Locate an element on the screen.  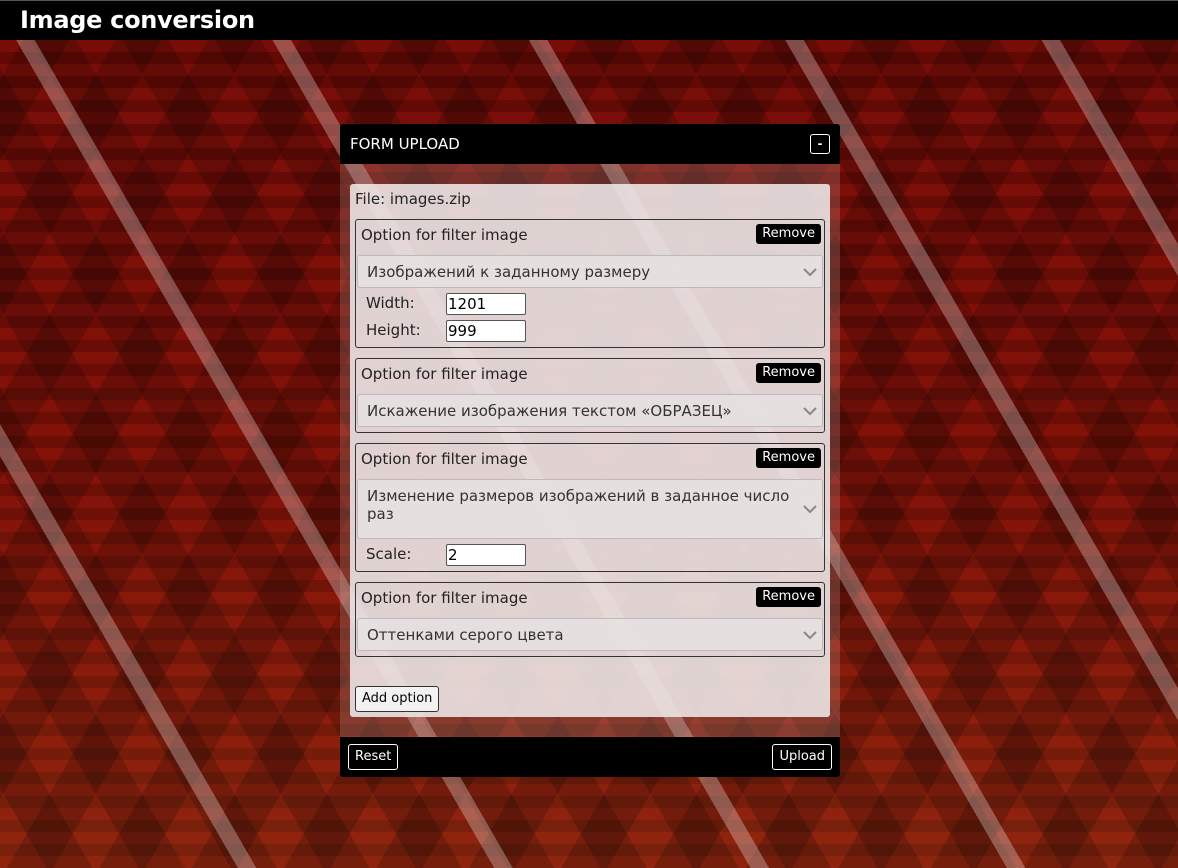
scale-input is located at coordinates (486, 555).